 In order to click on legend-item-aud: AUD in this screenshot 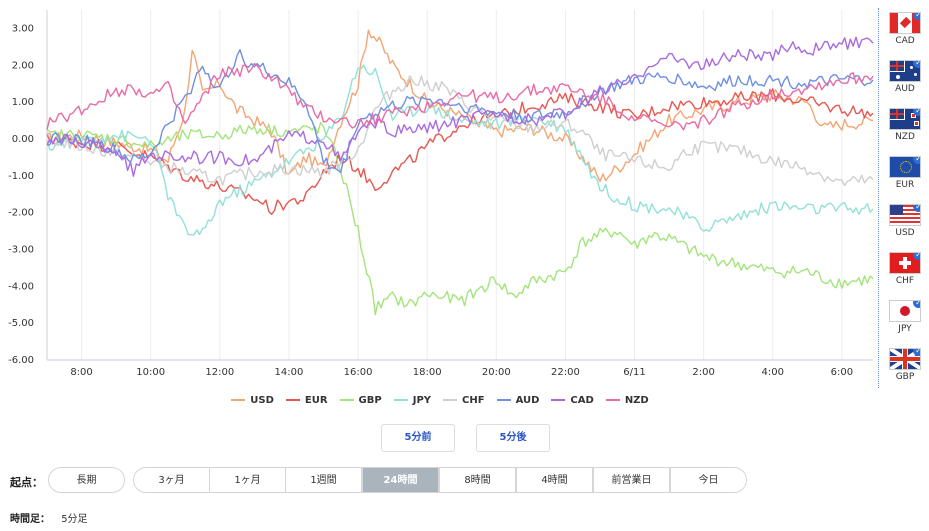, I will do `click(518, 400)`.